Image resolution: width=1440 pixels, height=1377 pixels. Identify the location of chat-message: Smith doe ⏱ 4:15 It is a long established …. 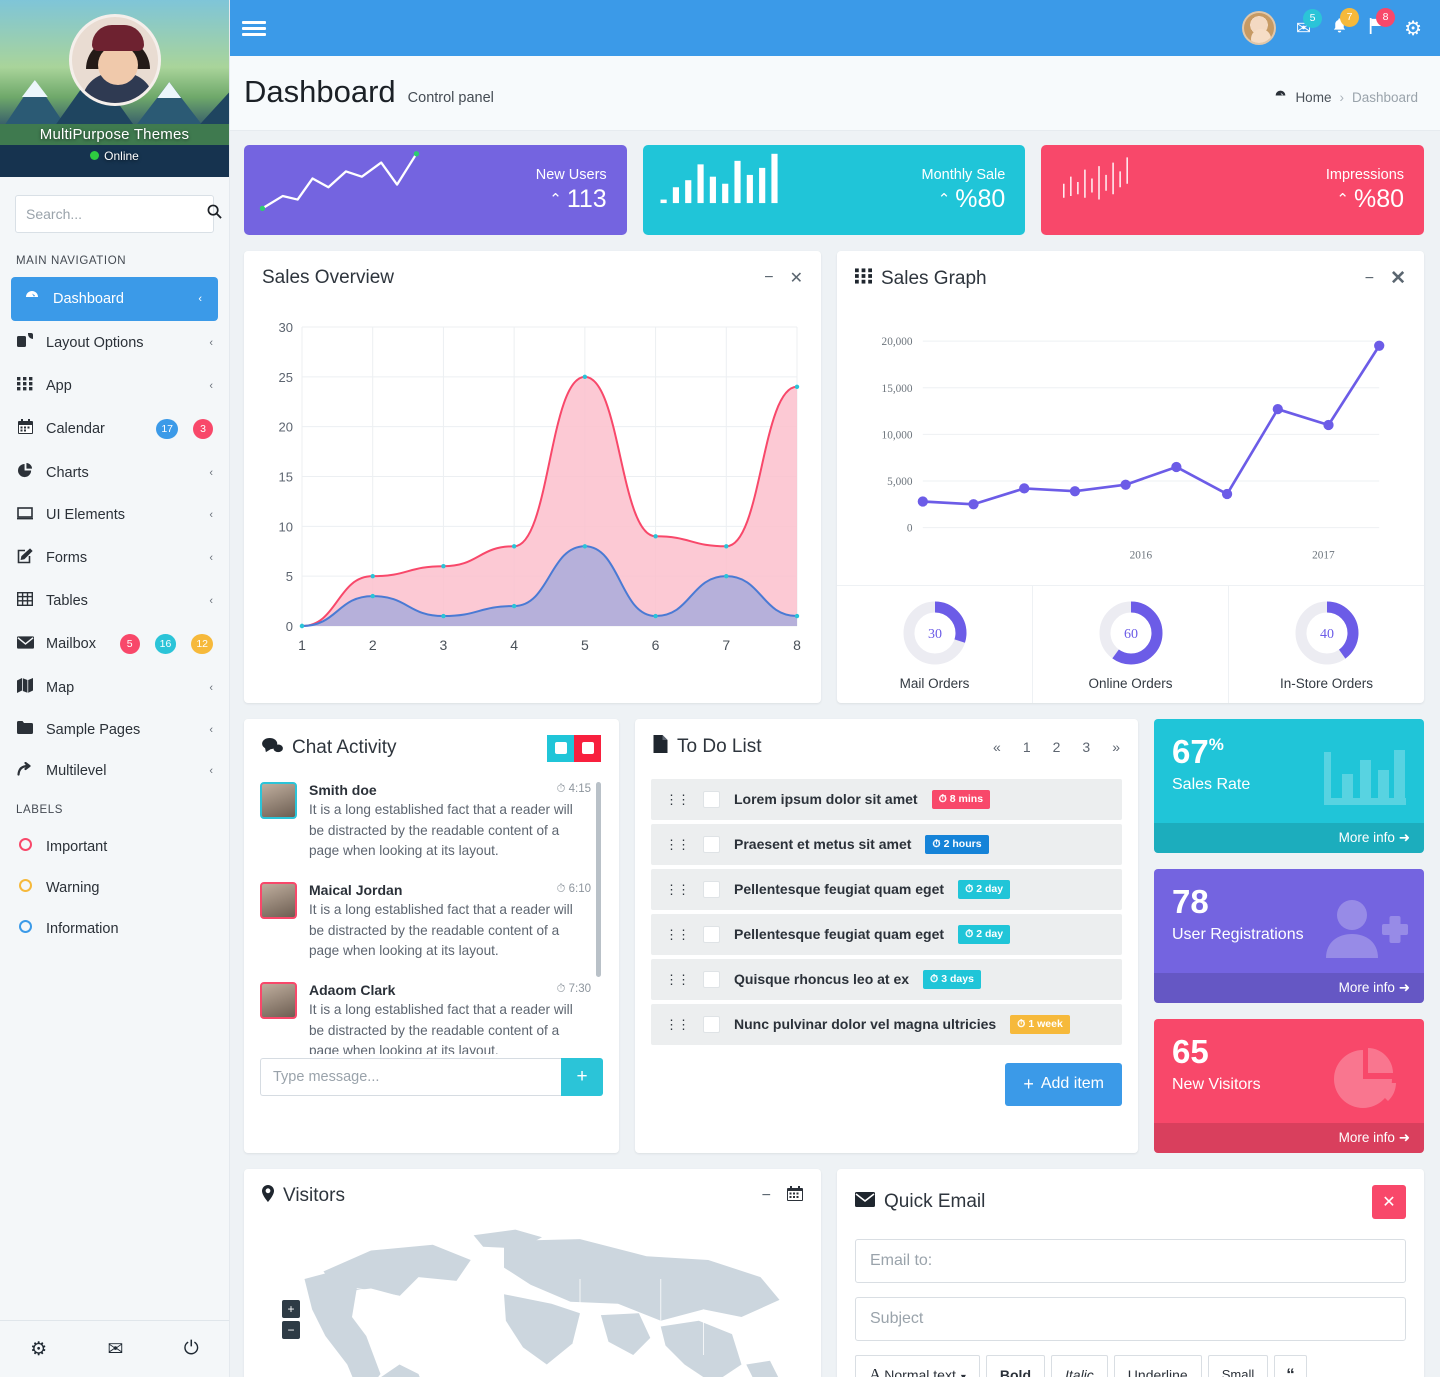
(425, 826).